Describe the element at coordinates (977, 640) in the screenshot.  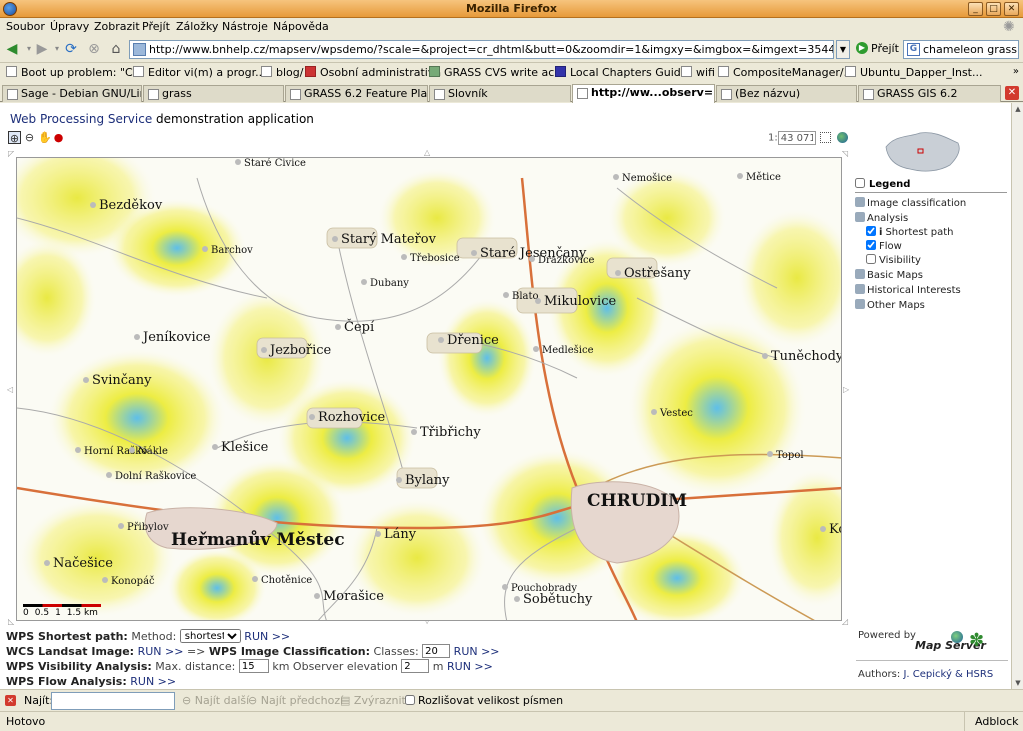
I see `grass-logo-icon: ✽` at that location.